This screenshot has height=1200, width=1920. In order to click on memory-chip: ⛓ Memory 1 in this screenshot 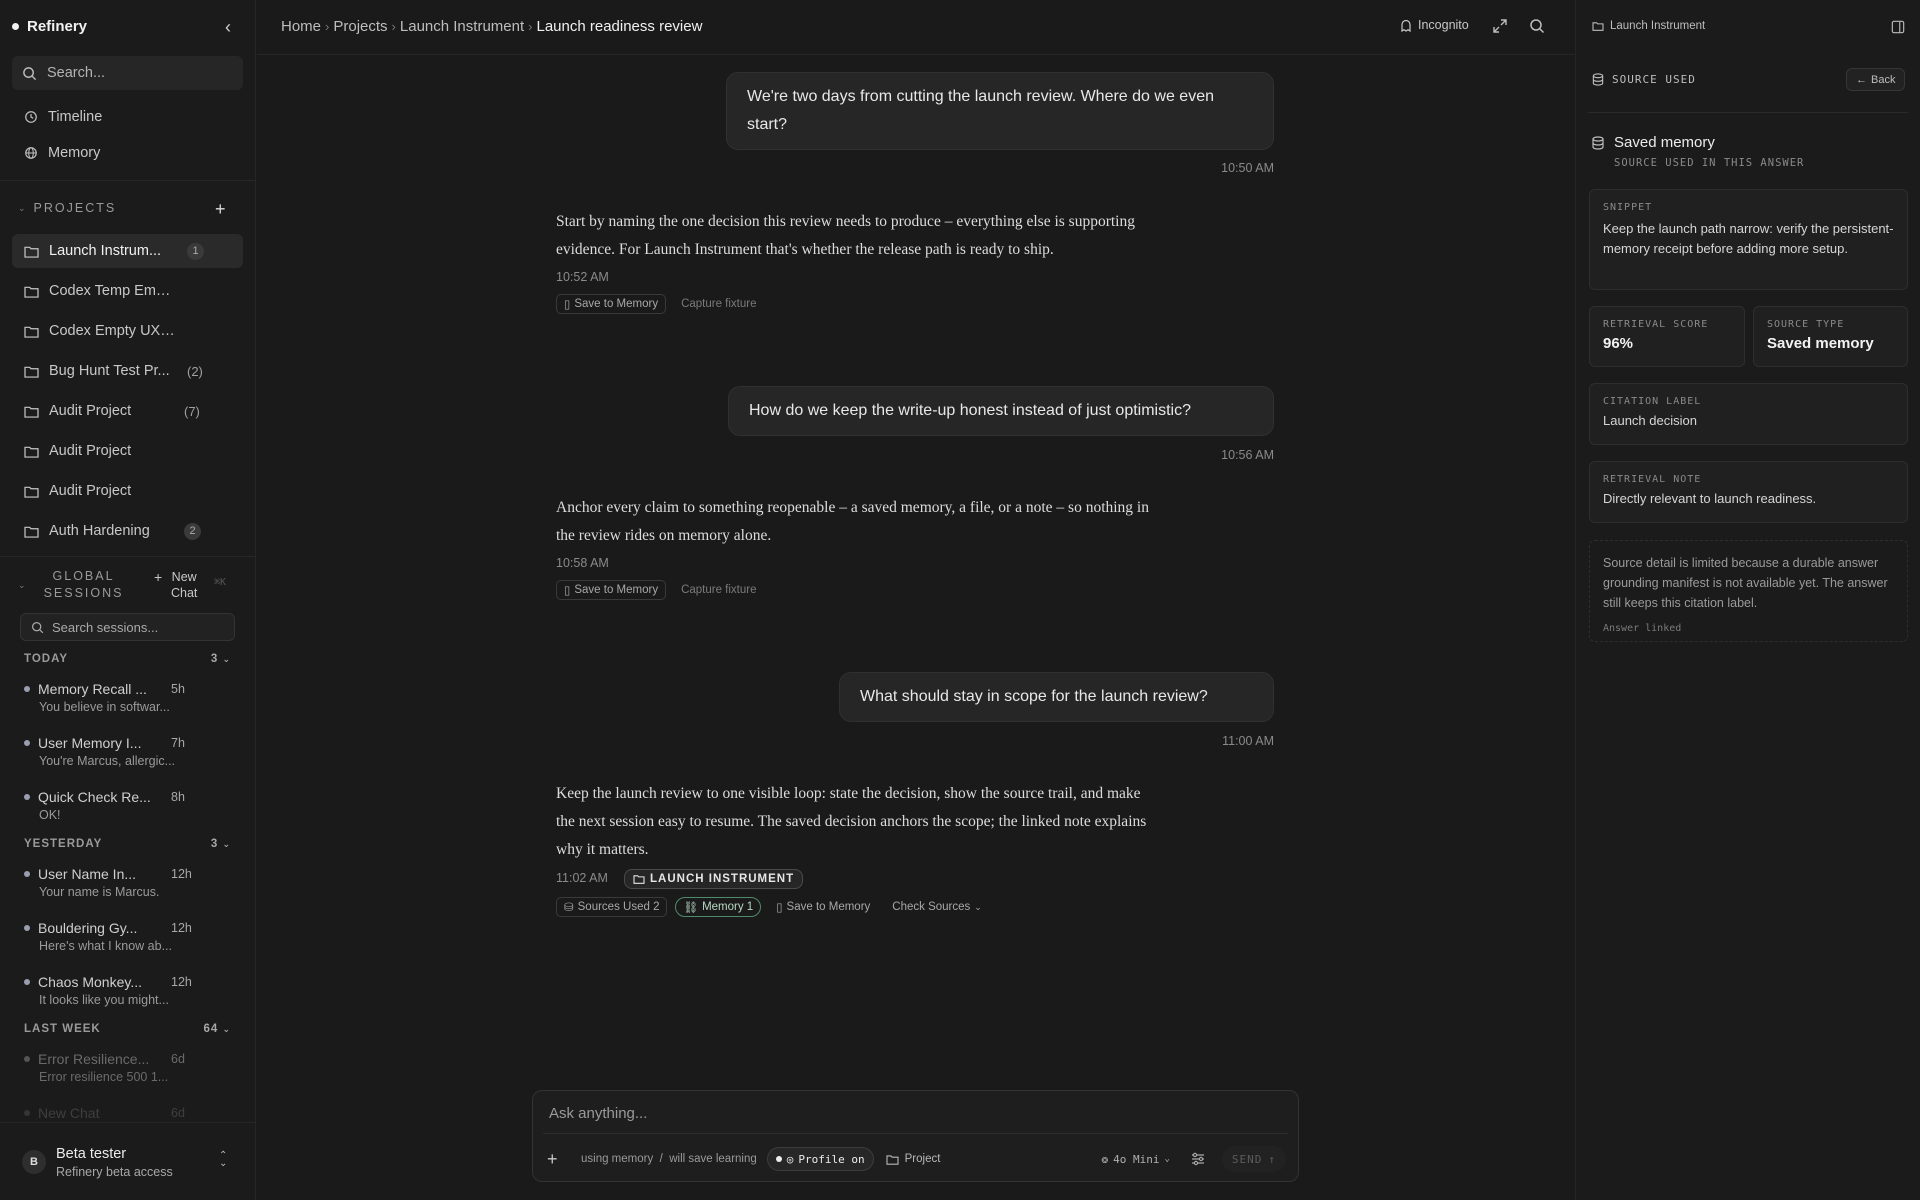, I will do `click(718, 907)`.